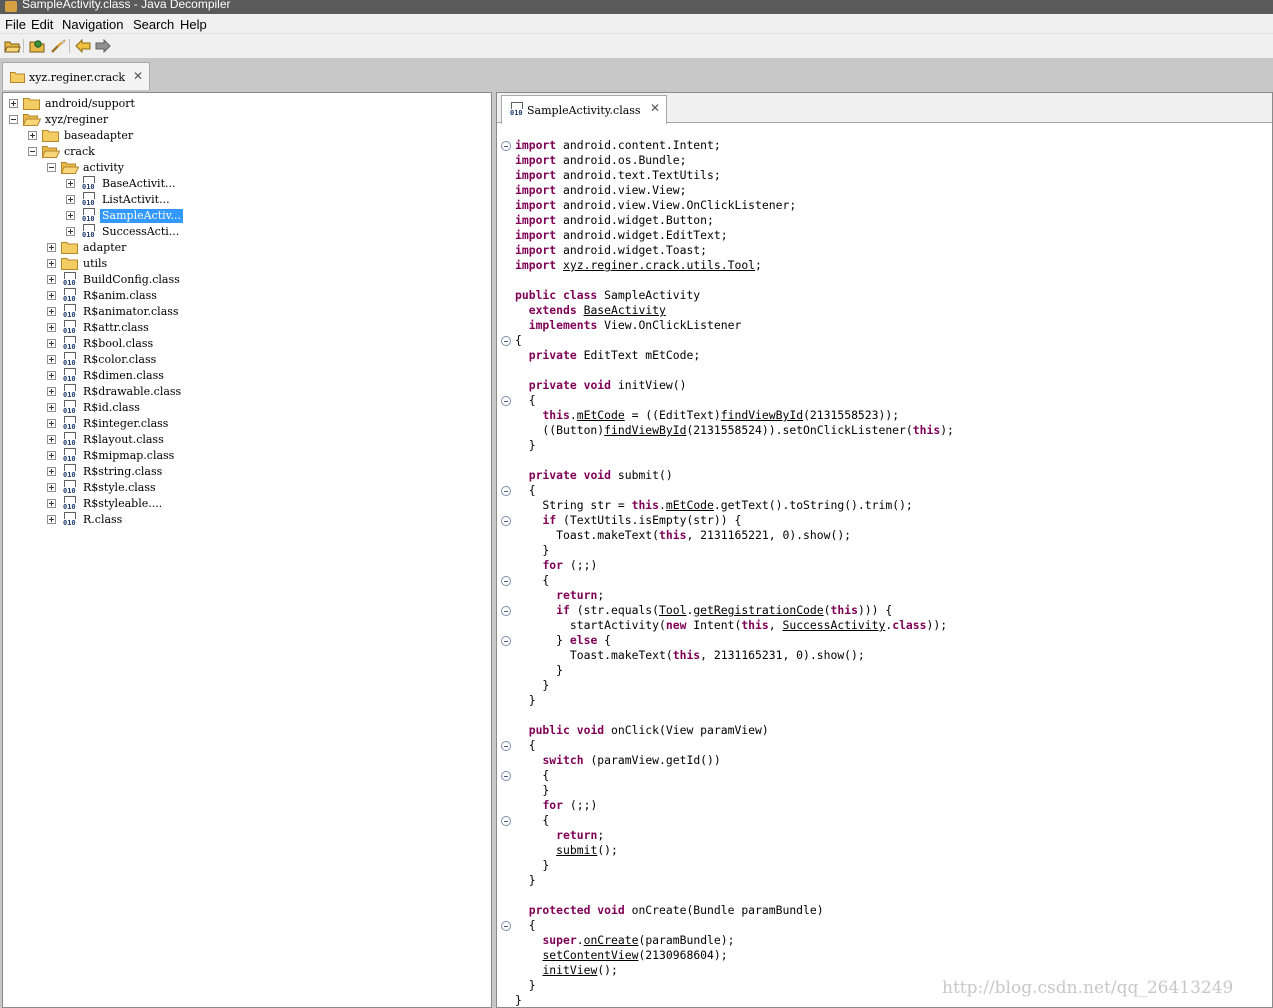  I want to click on tree-item: baseadapter, so click(158, 136).